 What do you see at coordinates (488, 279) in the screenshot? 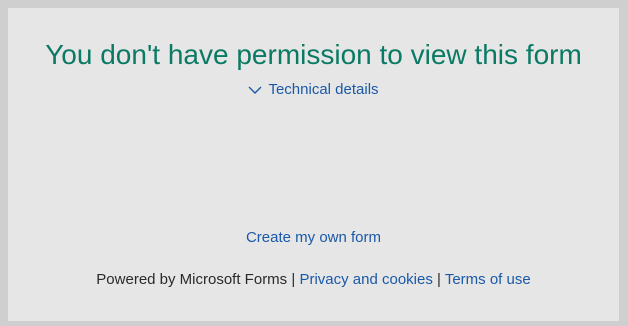
I see `terms-of-use-link: Terms of use` at bounding box center [488, 279].